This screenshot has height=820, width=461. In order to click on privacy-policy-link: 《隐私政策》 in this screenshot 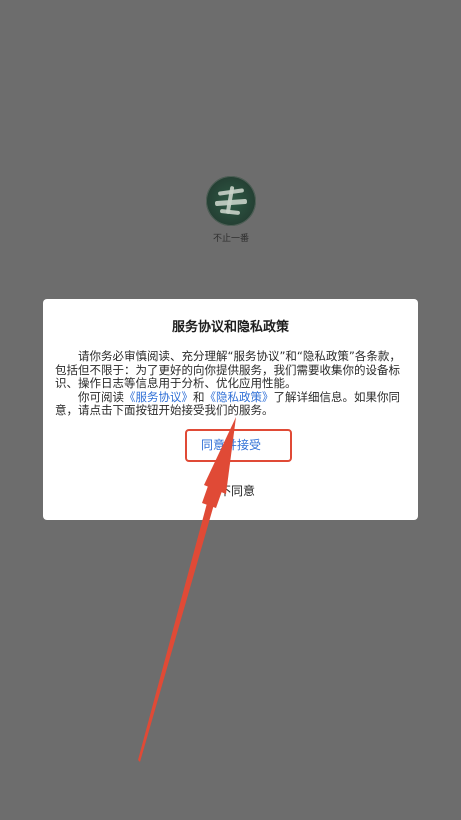, I will do `click(239, 397)`.